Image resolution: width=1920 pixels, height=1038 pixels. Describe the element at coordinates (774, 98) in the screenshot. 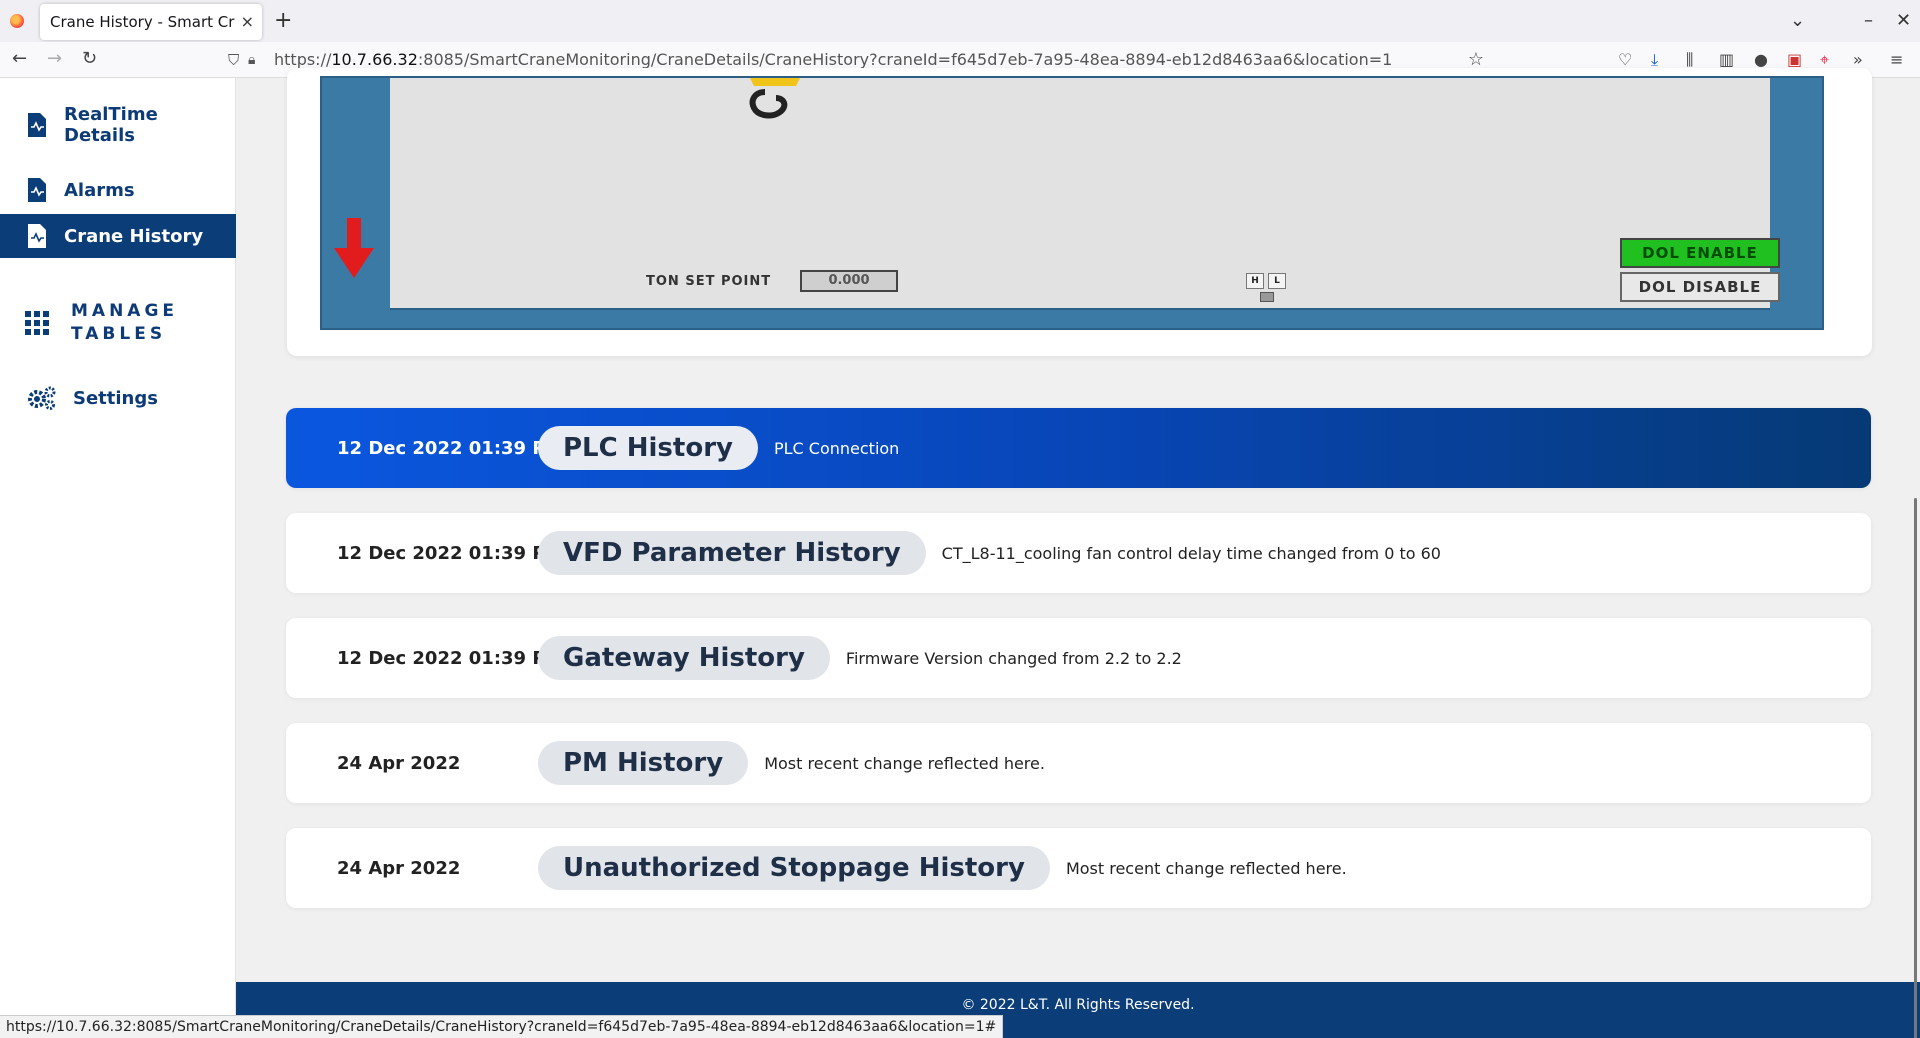

I see `crane-hook-icon` at that location.